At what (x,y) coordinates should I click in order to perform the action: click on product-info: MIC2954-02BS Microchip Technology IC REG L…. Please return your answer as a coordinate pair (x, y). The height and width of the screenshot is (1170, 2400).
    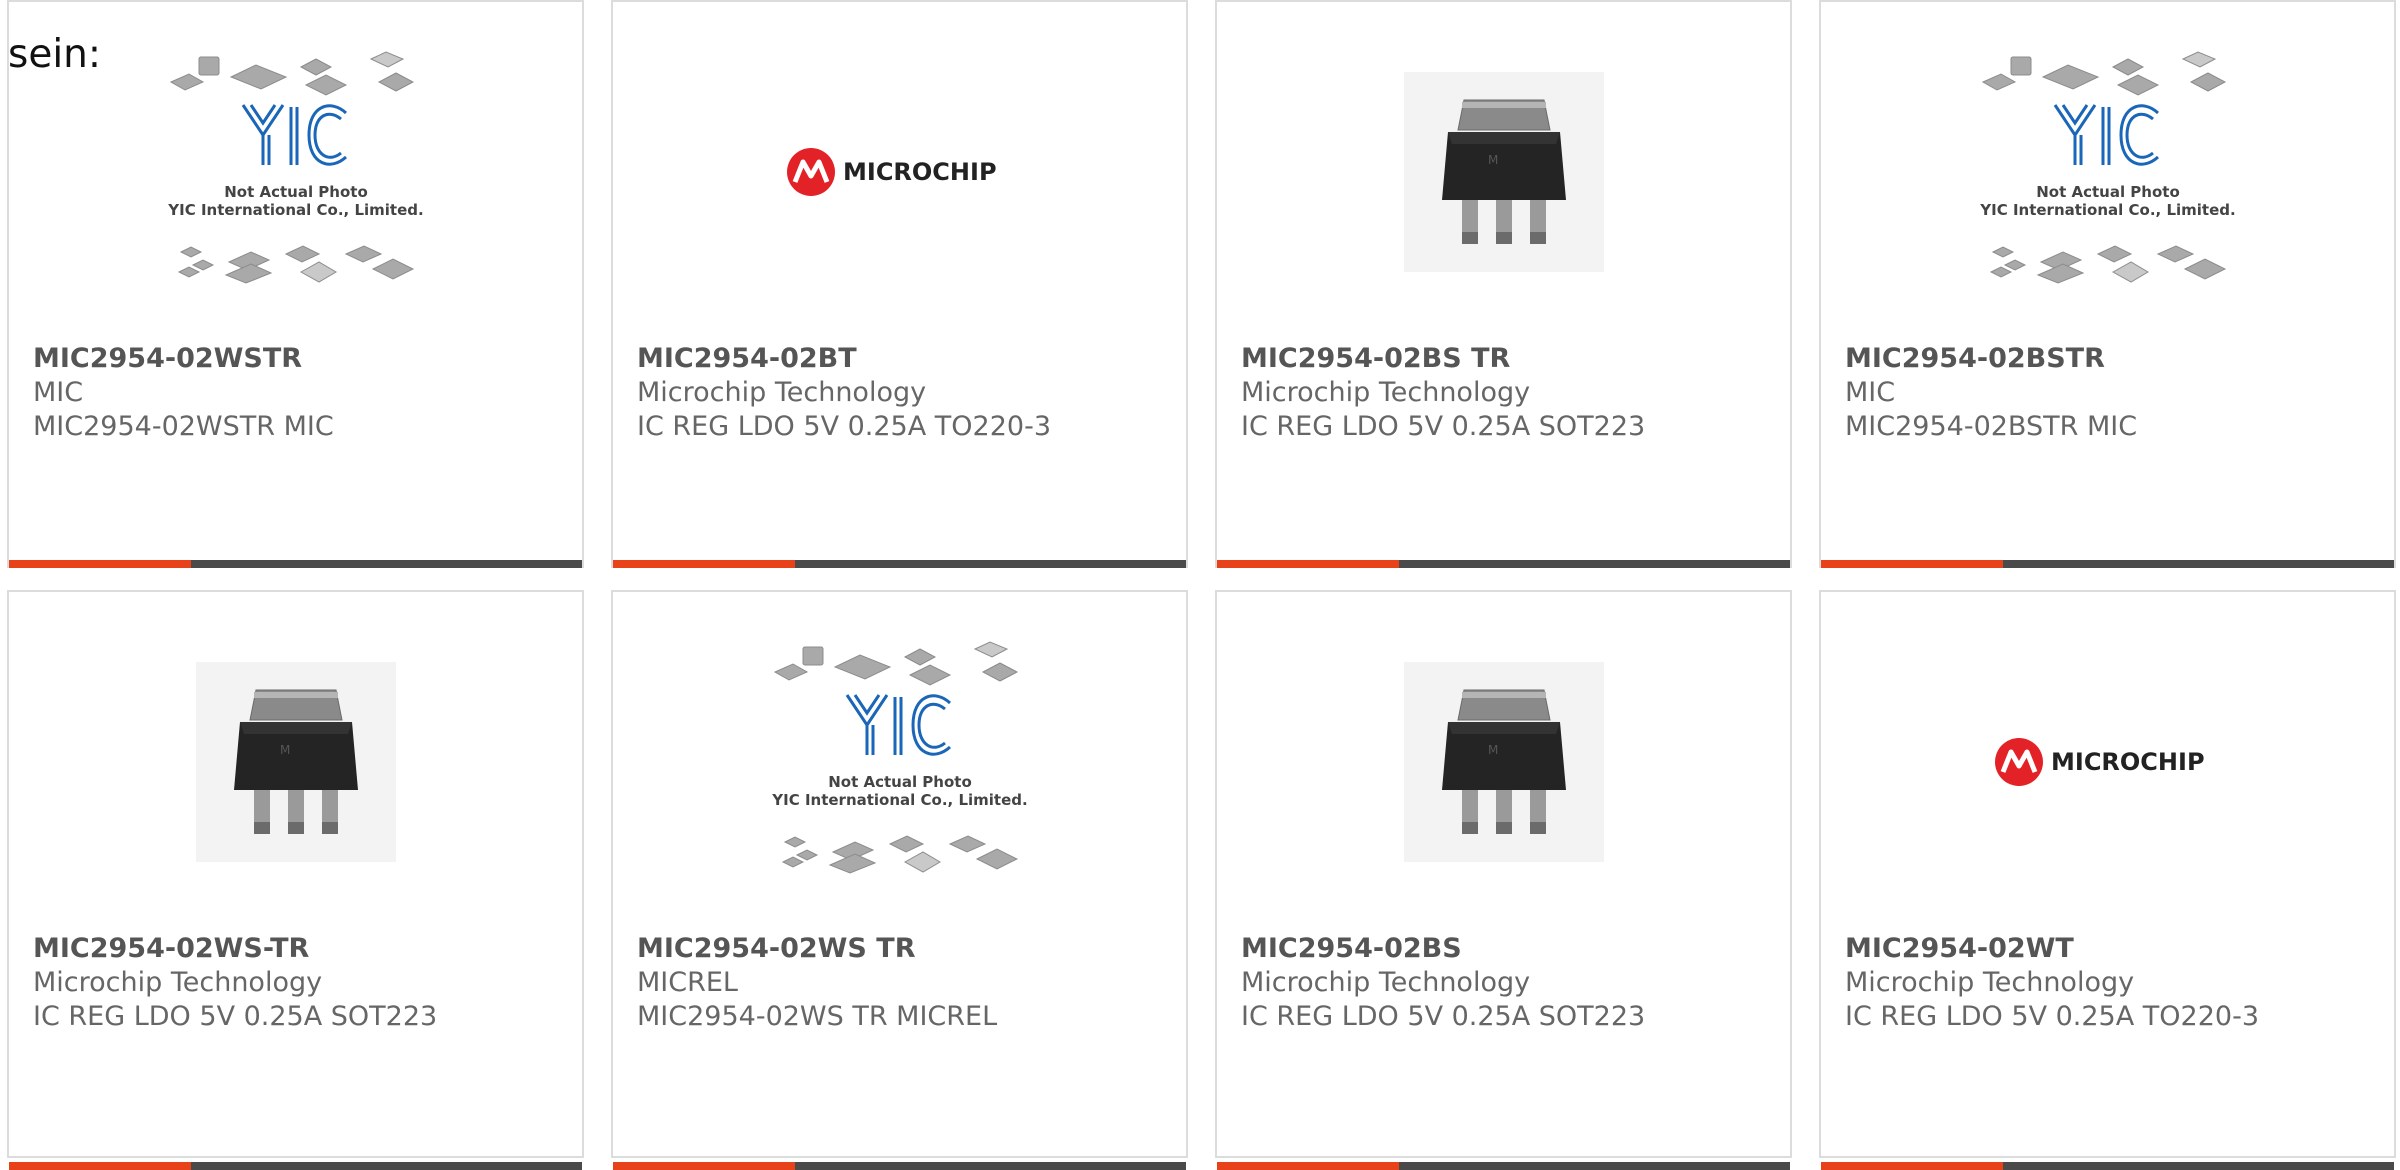
    Looking at the image, I should click on (1509, 983).